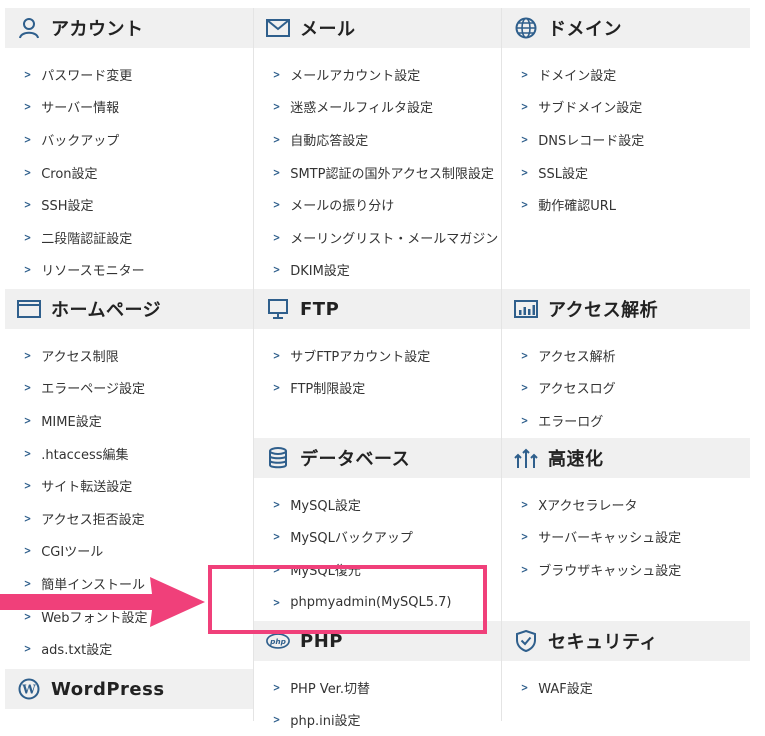  I want to click on menu-list-access-analysis: > アクセス解析 > アクセスログ > エラーログ, so click(626, 383).